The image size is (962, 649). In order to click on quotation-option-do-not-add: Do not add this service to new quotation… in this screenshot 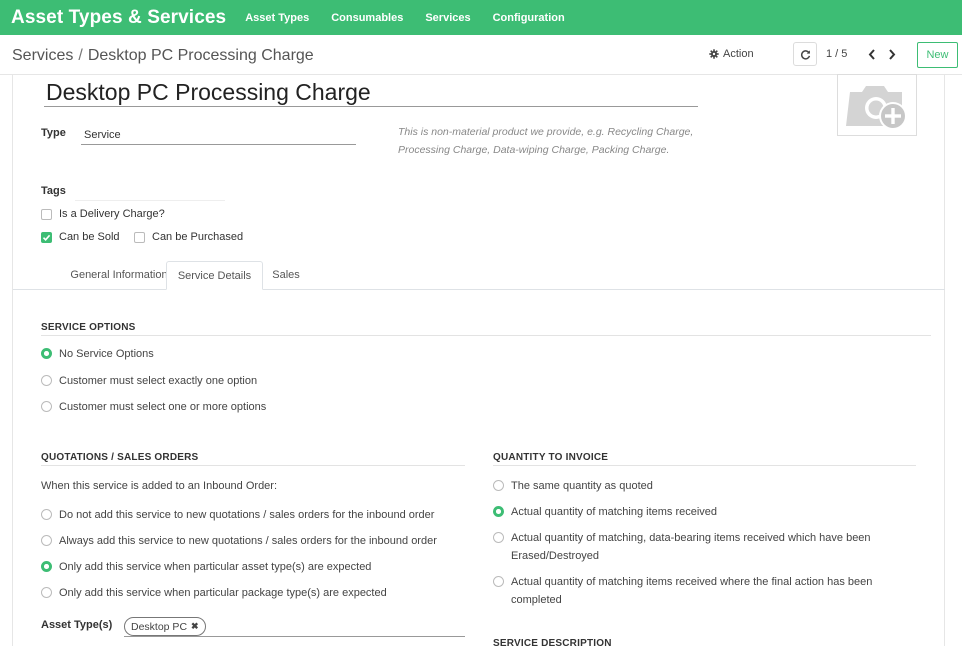, I will do `click(237, 515)`.